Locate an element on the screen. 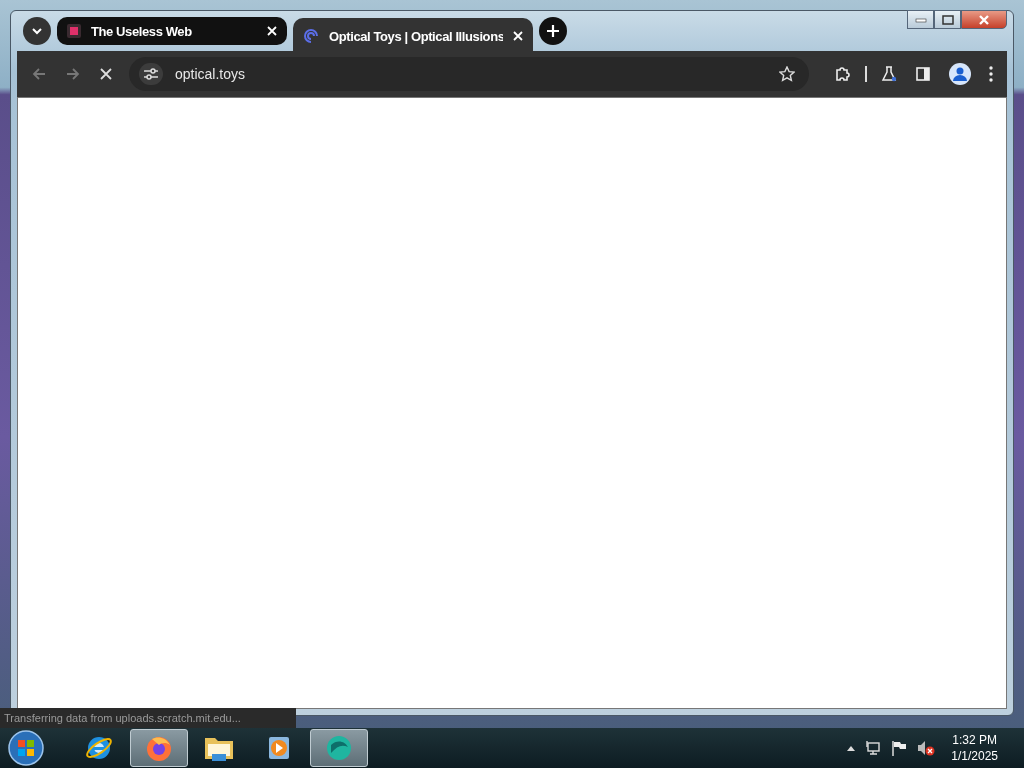 This screenshot has width=1024, height=768. stop-icon is located at coordinates (106, 74).